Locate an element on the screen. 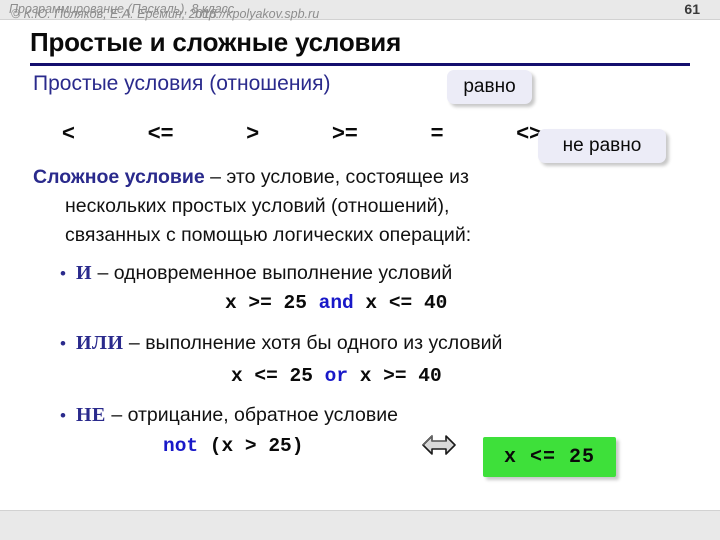 The image size is (720, 540). bullet-item-and: • И – одновременное выполнение условий is located at coordinates (256, 273).